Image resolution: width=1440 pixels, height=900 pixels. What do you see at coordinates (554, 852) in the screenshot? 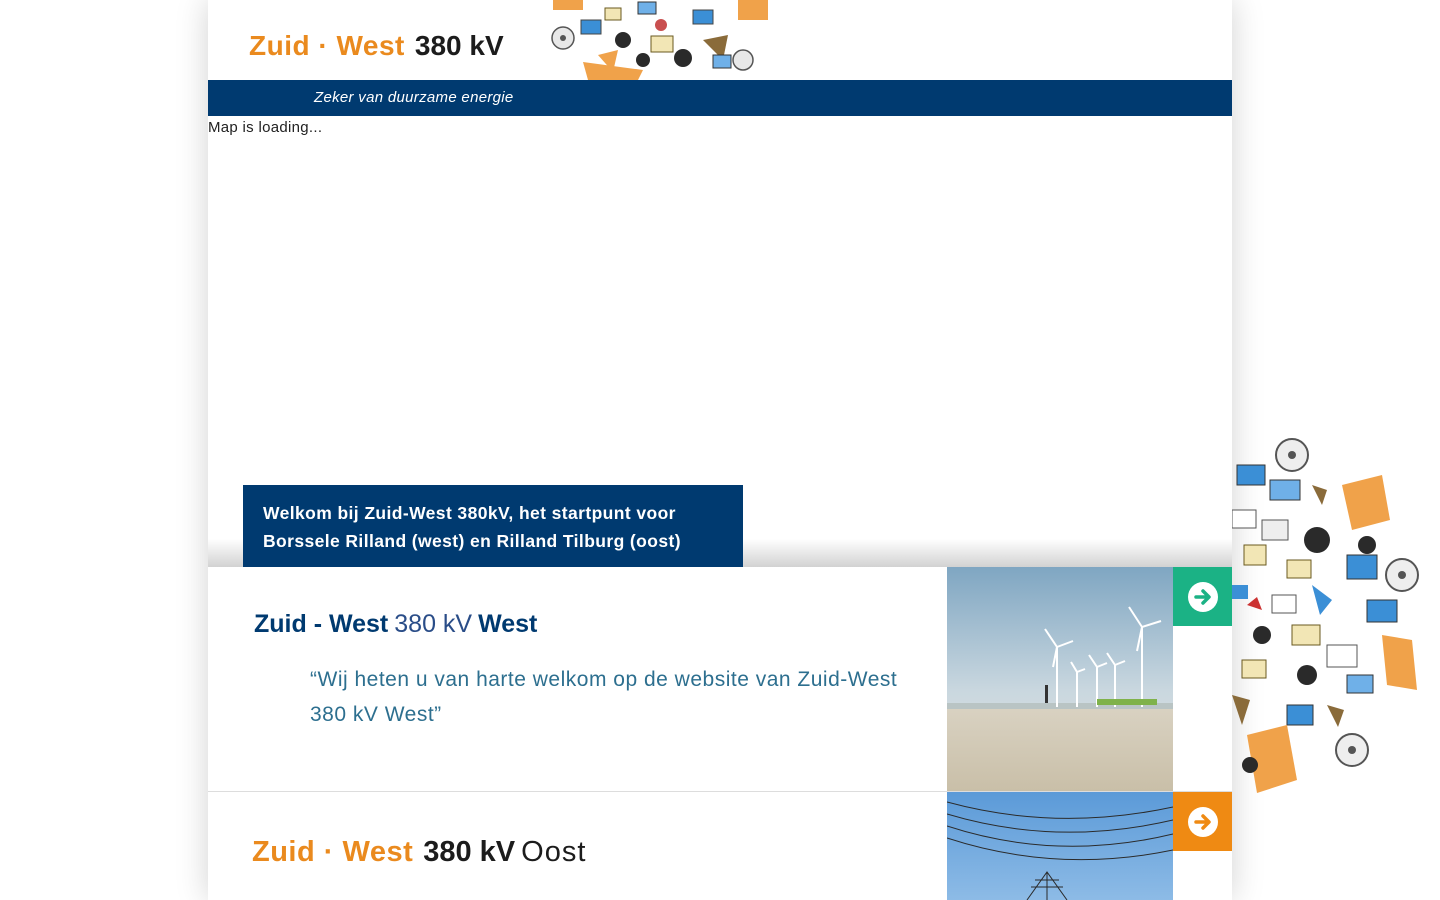
I see `oost-title-oost: Oost` at bounding box center [554, 852].